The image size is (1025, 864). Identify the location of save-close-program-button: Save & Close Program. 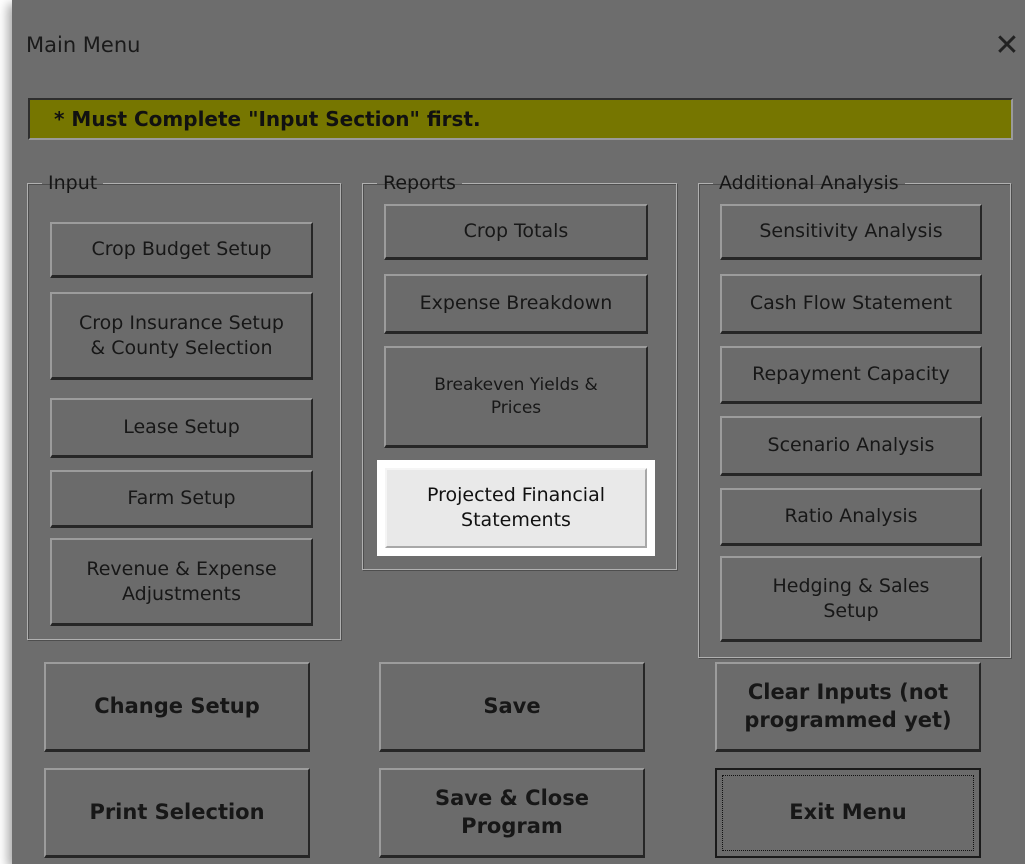
(512, 813).